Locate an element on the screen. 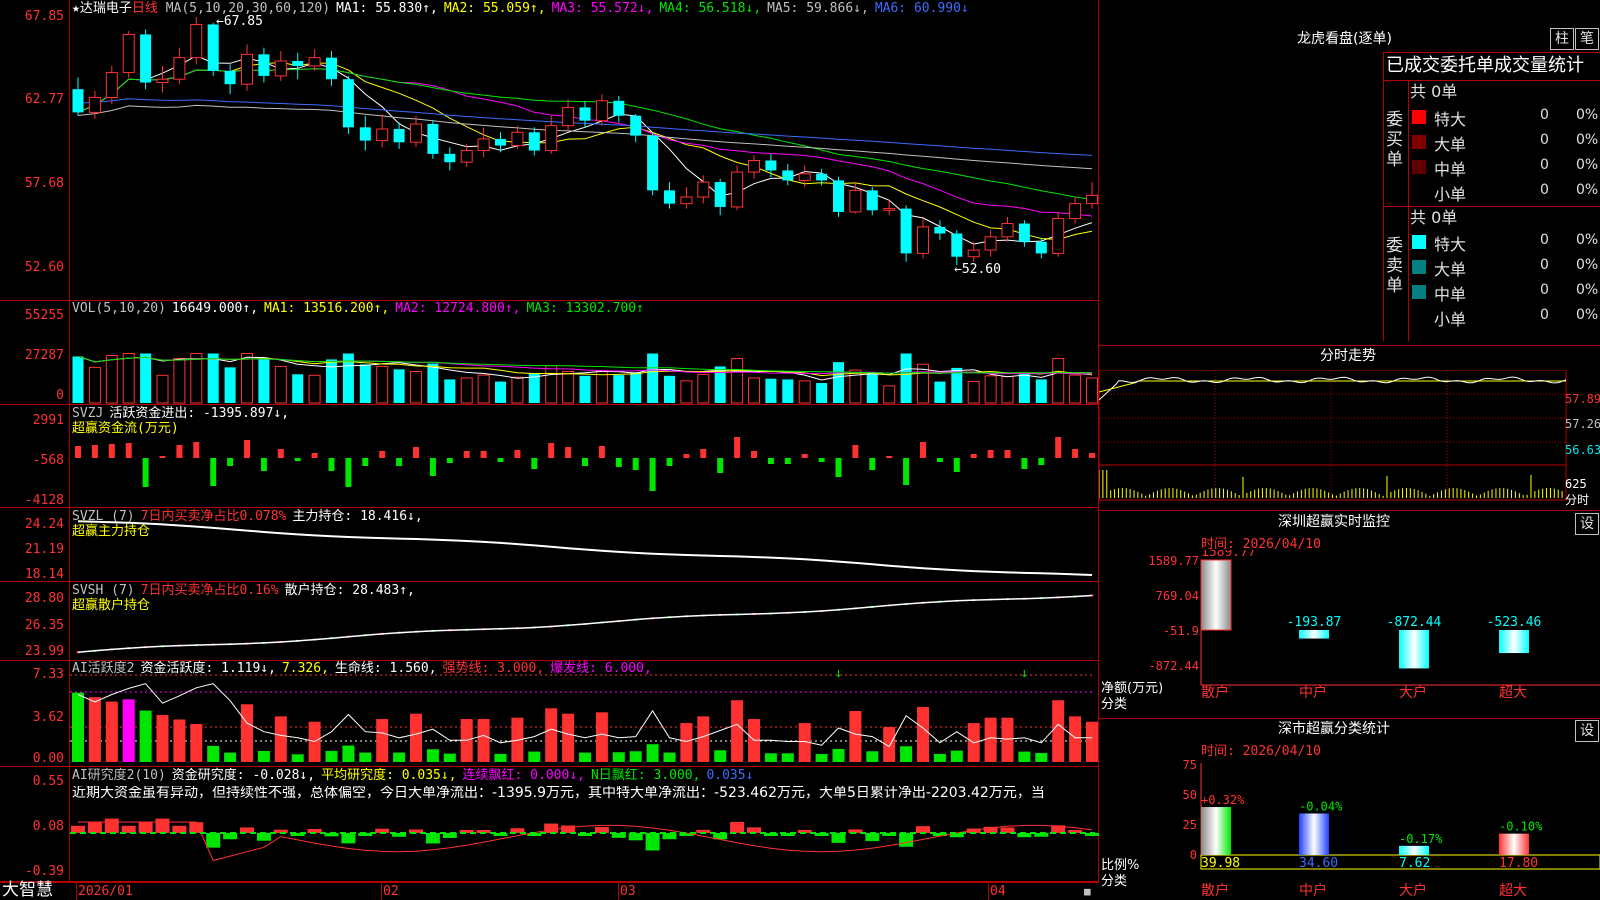 This screenshot has width=1600, height=900. intraday-chart is located at coordinates (1349, 440).